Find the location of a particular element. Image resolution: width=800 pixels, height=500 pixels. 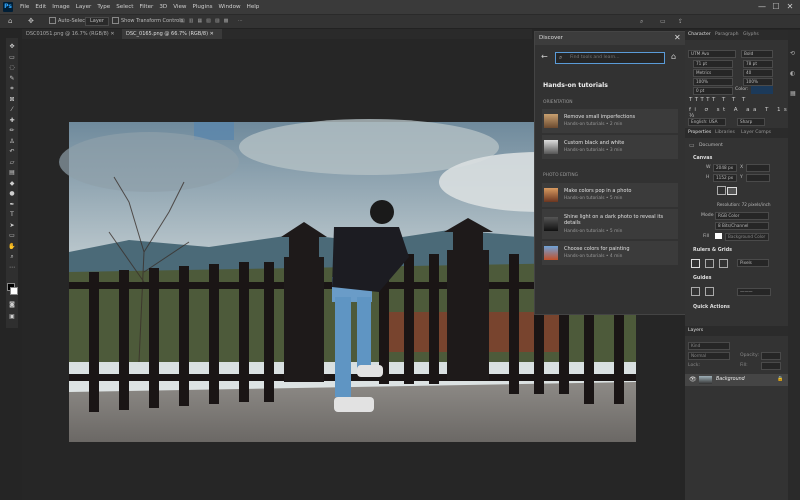

antialias-select: Sharp is located at coordinates (751, 122).